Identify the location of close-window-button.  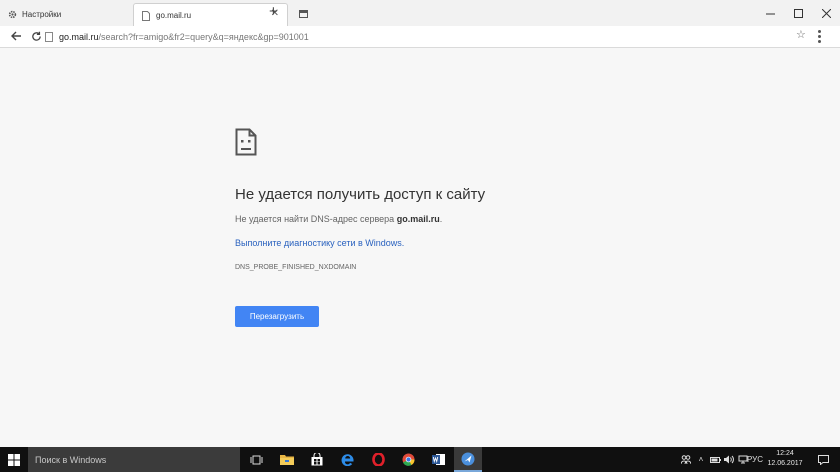
(826, 13).